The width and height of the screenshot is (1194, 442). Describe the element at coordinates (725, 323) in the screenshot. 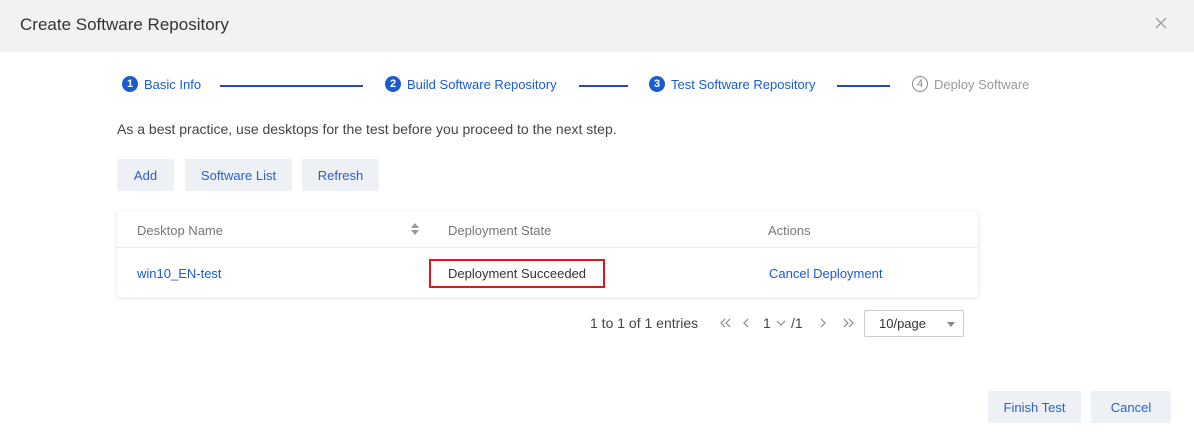

I see `first-page-icon` at that location.